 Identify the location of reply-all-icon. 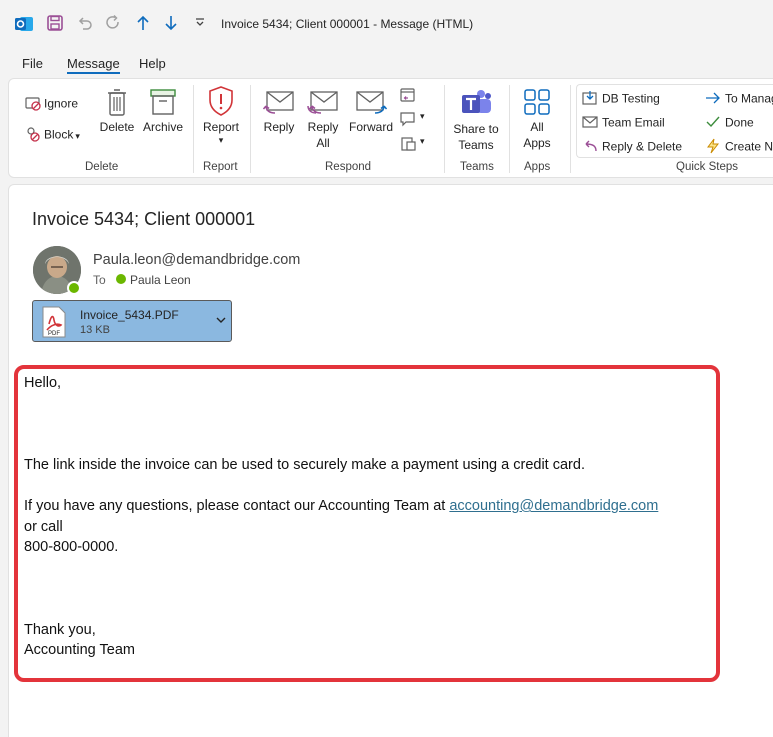
(323, 103).